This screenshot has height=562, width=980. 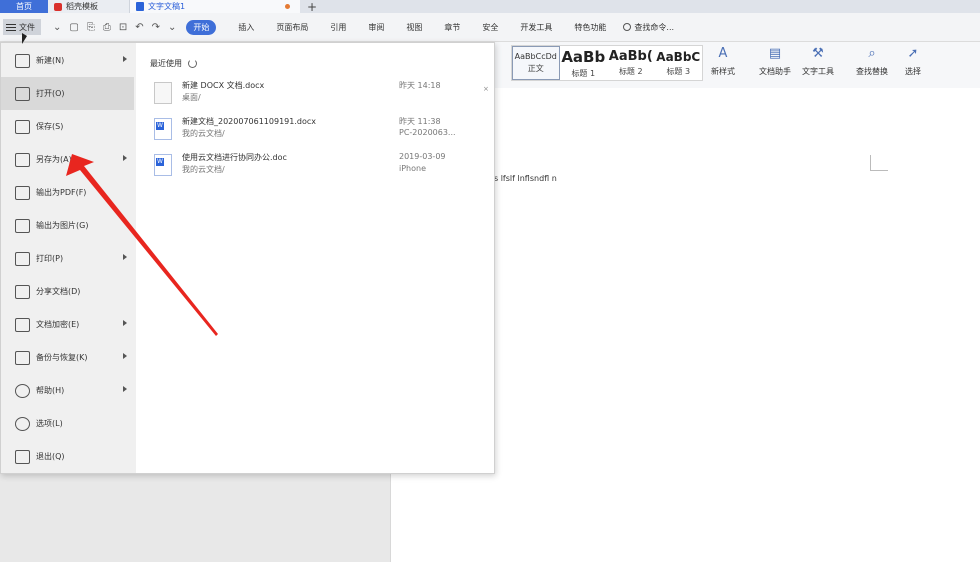 I want to click on annotation-arrow, so click(x=142, y=245).